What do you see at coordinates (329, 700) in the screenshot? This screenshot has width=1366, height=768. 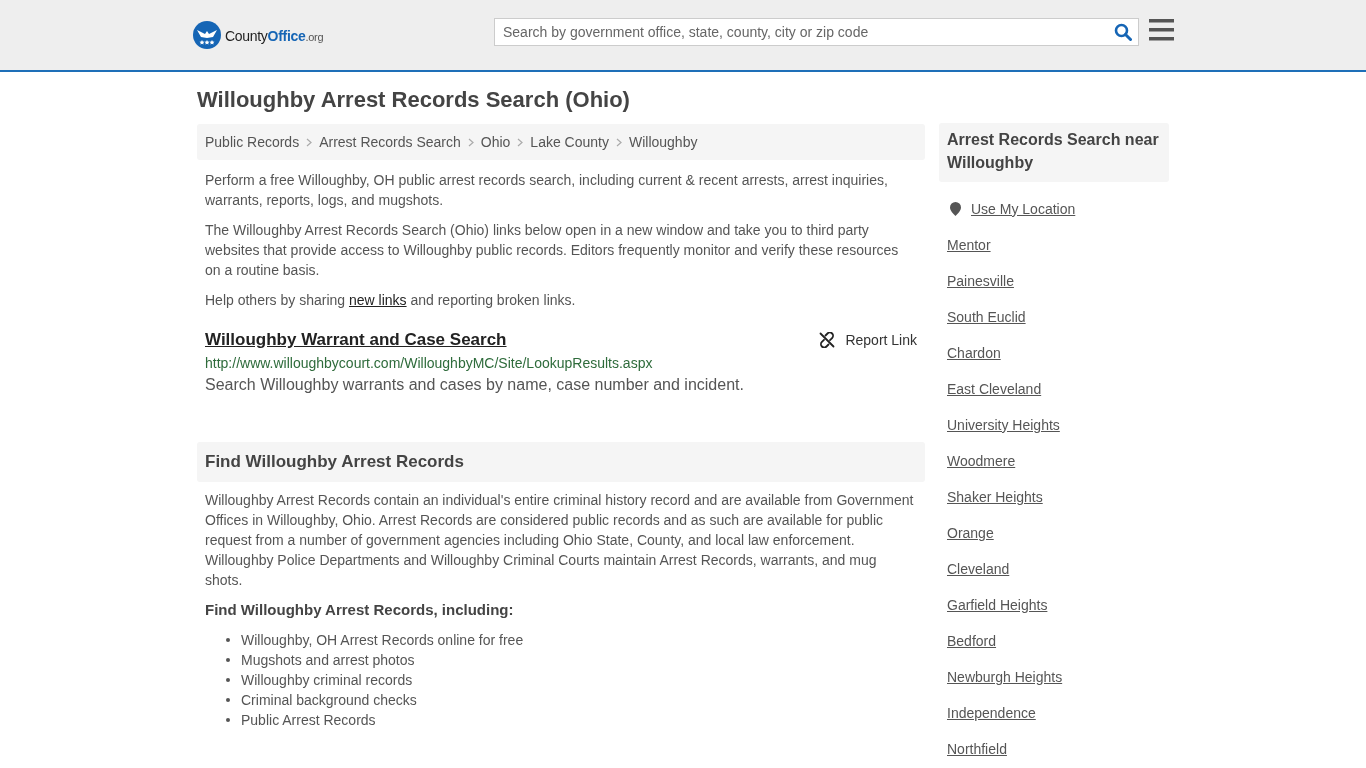 I see `list-item: Criminal background checks` at bounding box center [329, 700].